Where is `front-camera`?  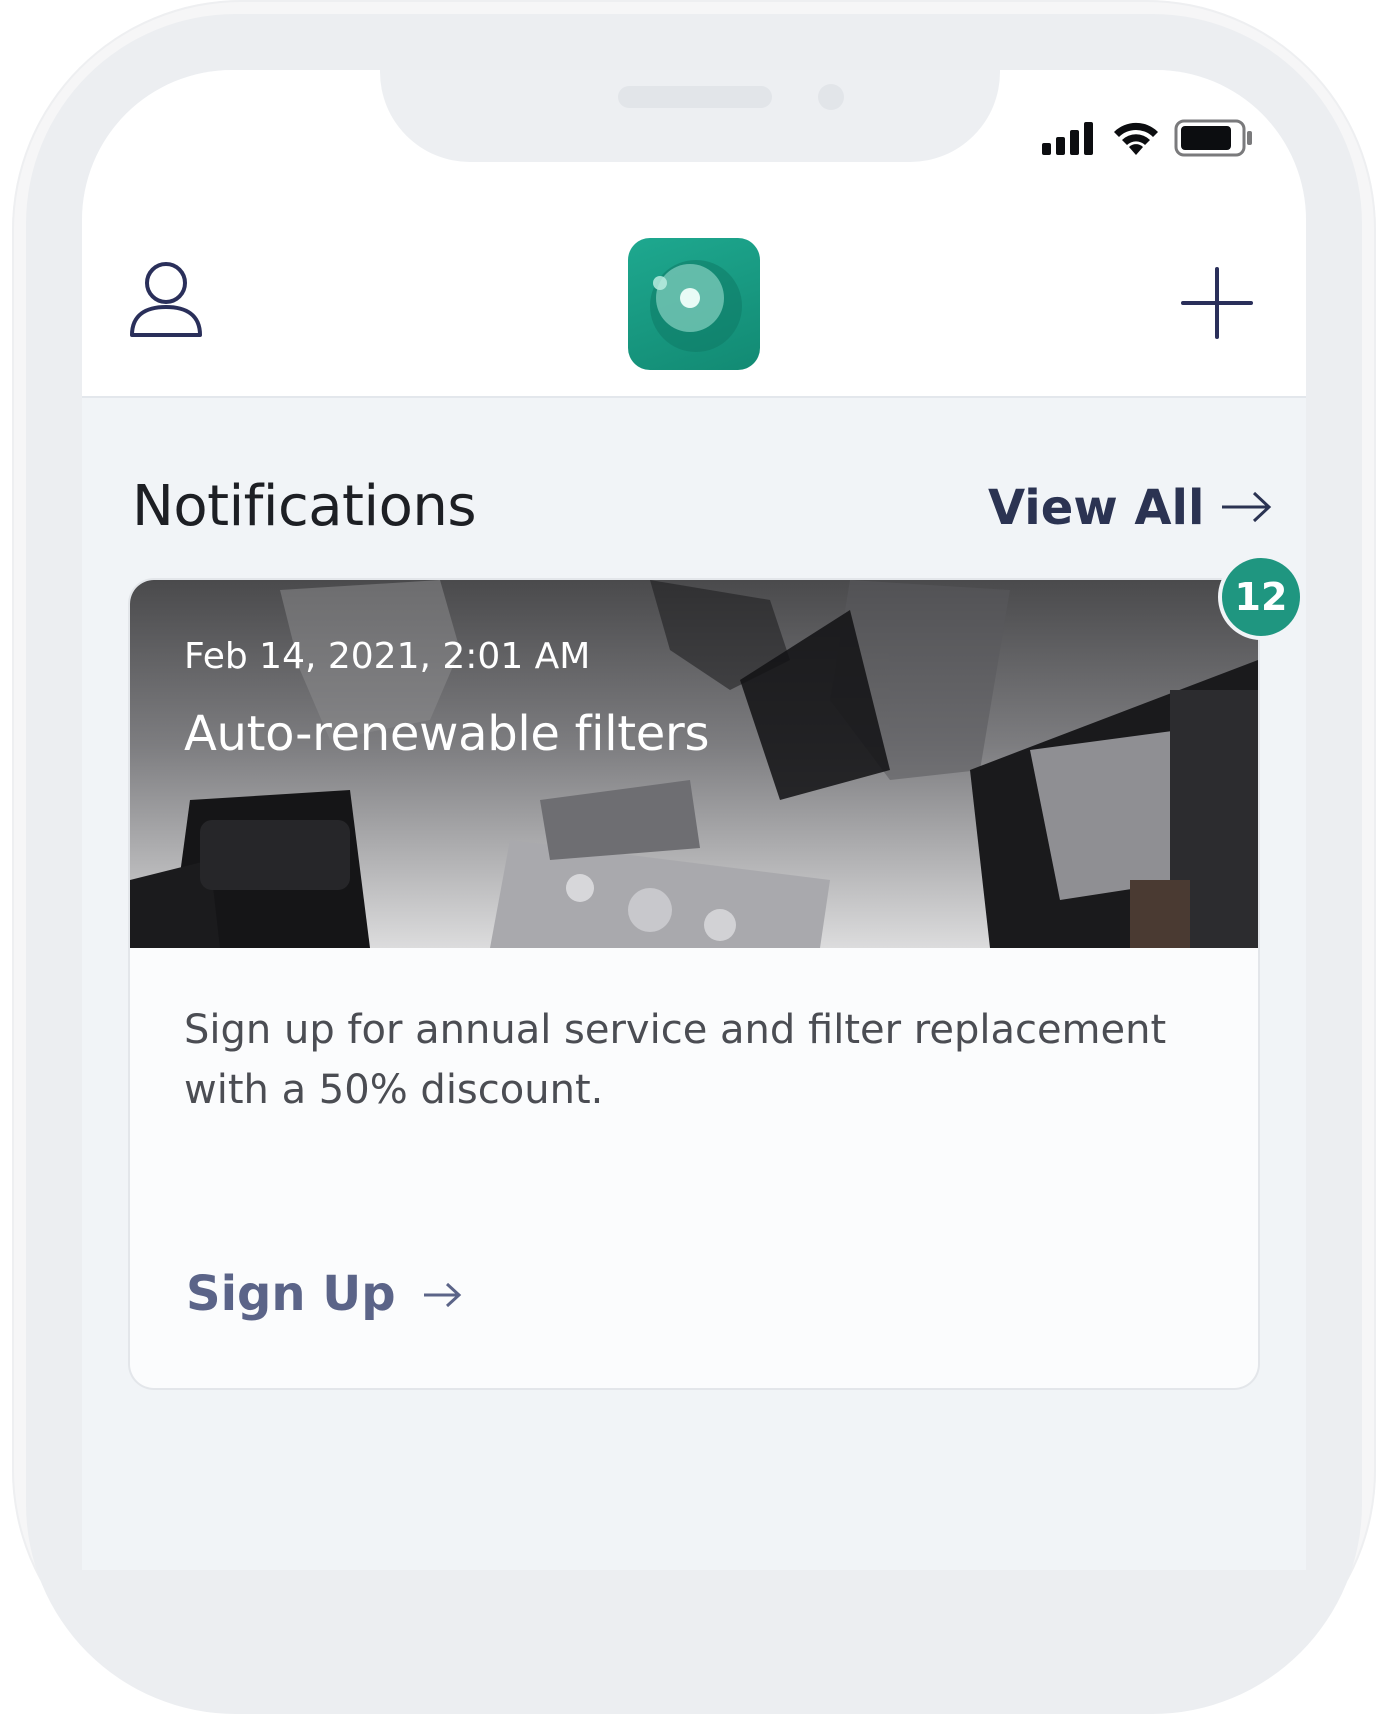 front-camera is located at coordinates (831, 97).